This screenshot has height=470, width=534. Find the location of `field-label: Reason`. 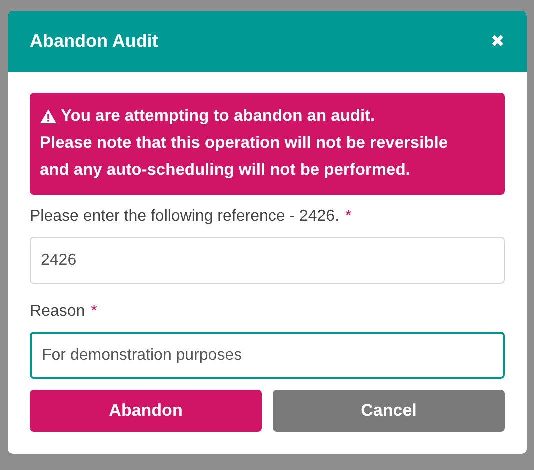

field-label: Reason is located at coordinates (58, 312).